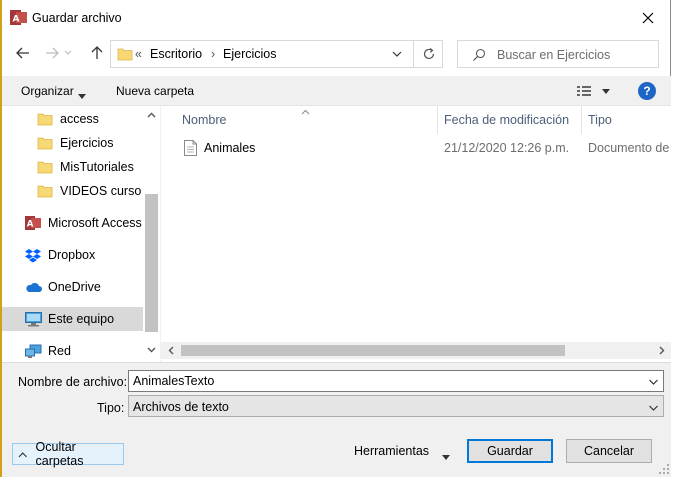  I want to click on sidebar-item-label: Ejercicios, so click(87, 143).